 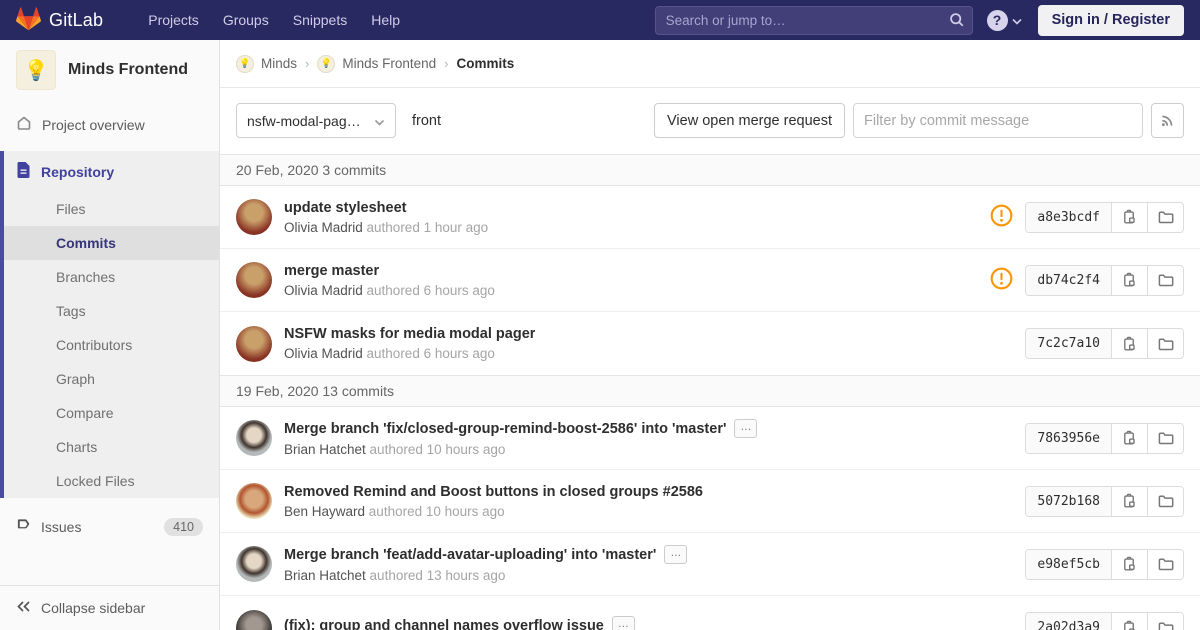 I want to click on commit-title-link: NSFW masks for media modal pager, so click(x=409, y=334).